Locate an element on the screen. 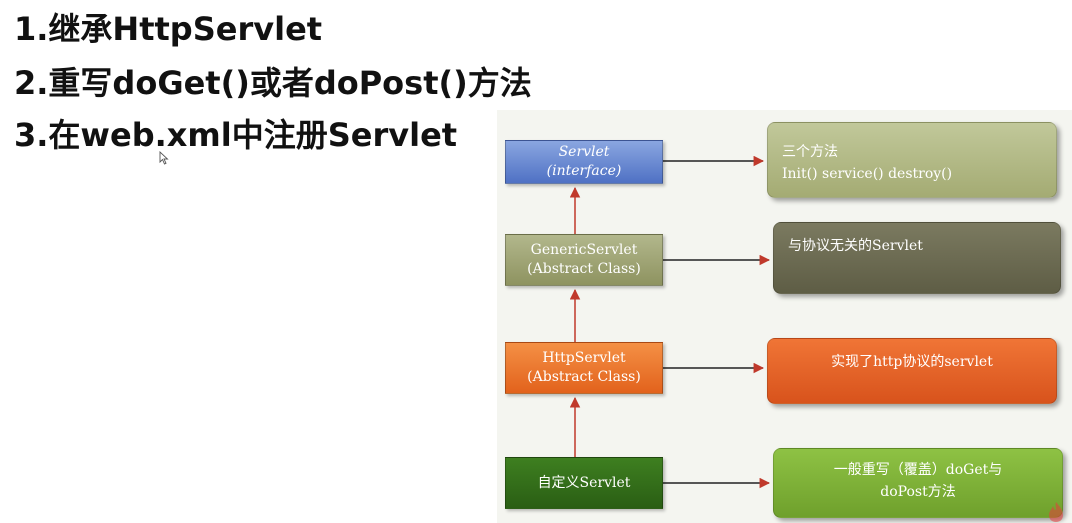  custom-description-box: 一般重写（覆盖）doGet与 doPost方法 is located at coordinates (918, 483).